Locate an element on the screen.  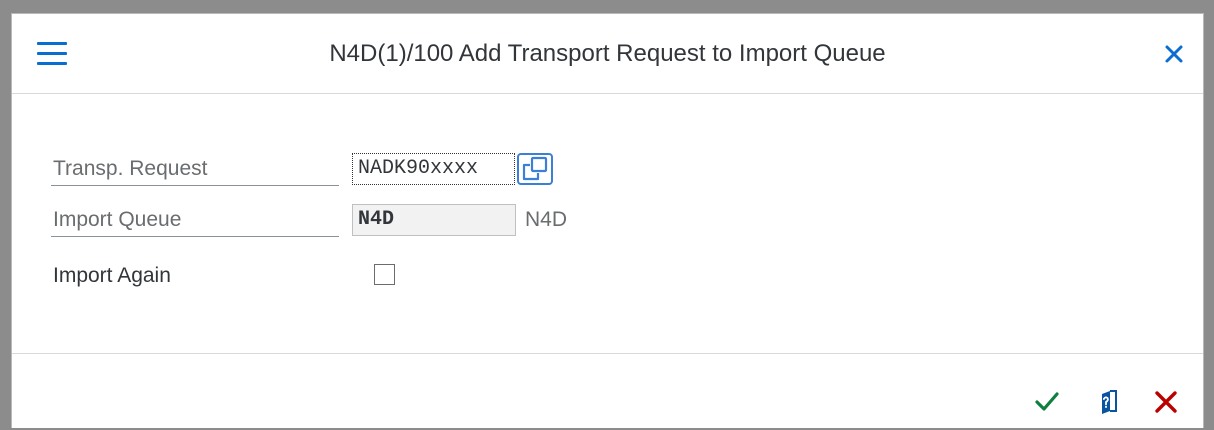
menu-button is located at coordinates (52, 54).